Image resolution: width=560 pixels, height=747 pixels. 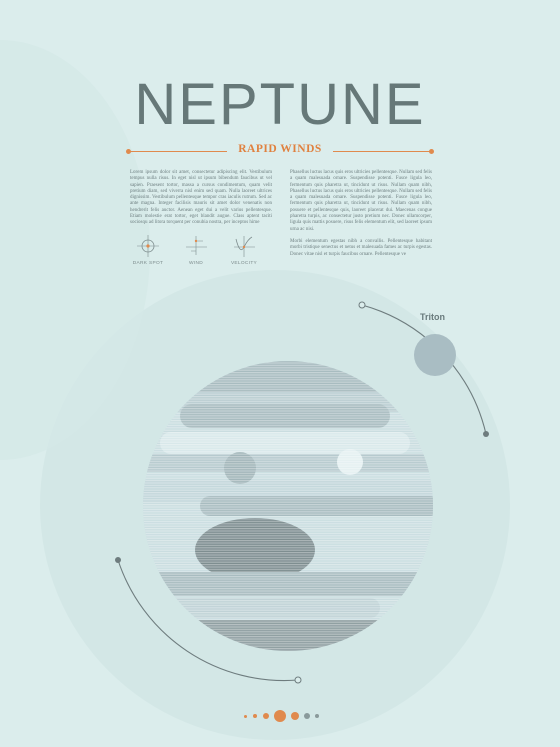 What do you see at coordinates (432, 317) in the screenshot?
I see `moon-label: Triton` at bounding box center [432, 317].